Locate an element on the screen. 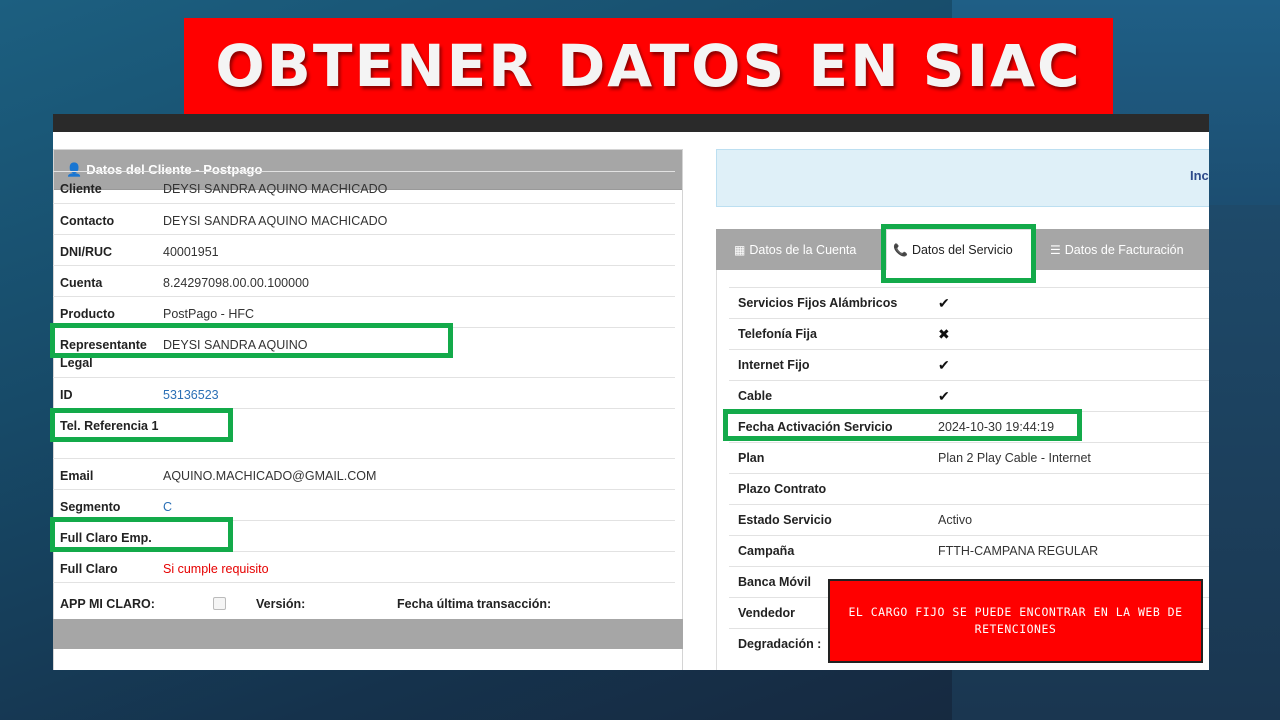  tab-label: Datos de Facturación is located at coordinates (1124, 249).